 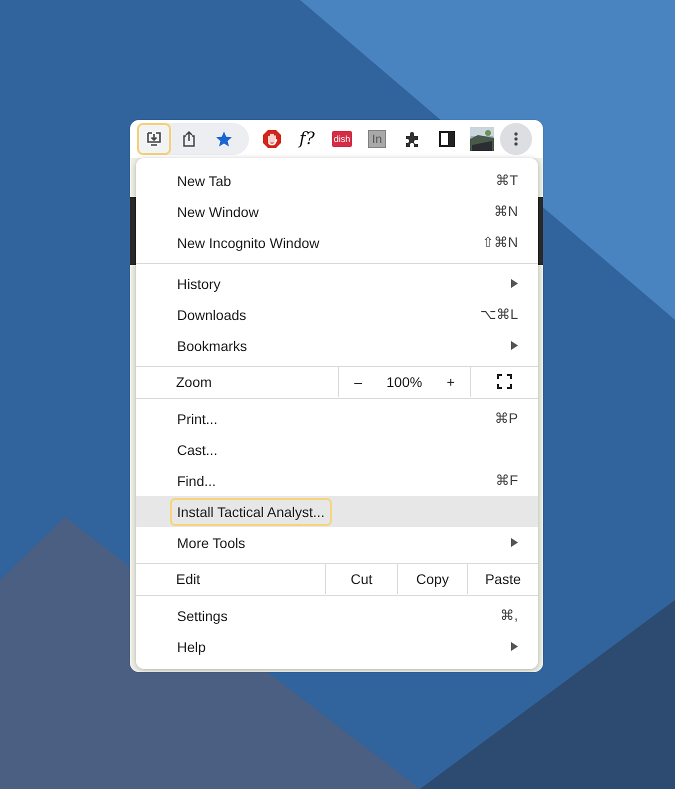 What do you see at coordinates (337, 615) in the screenshot?
I see `menu-item: Settings ⌘,` at bounding box center [337, 615].